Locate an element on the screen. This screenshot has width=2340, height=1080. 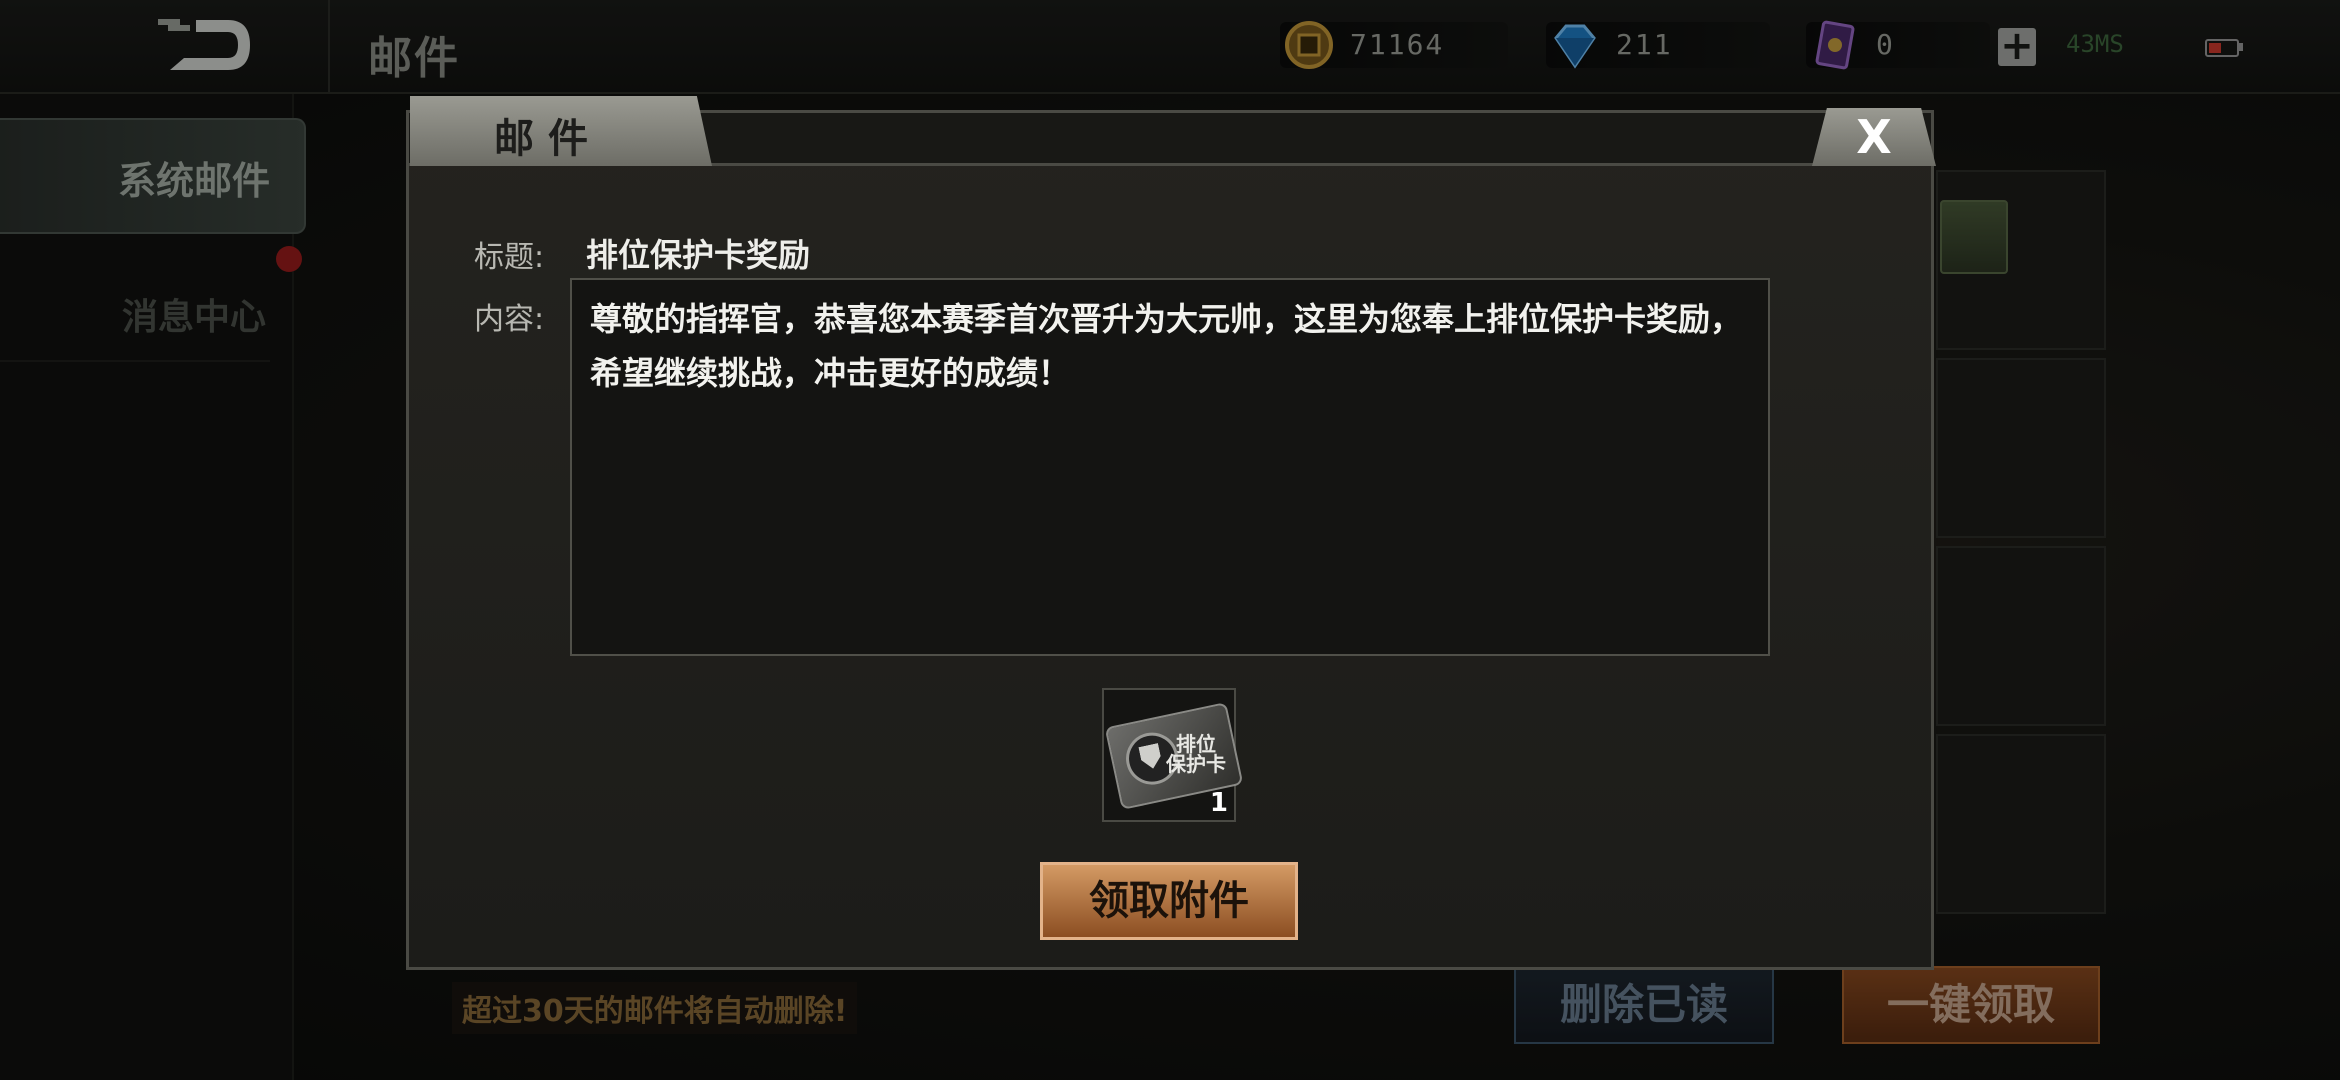
claim-attachment-button: 领取附件 is located at coordinates (1169, 901).